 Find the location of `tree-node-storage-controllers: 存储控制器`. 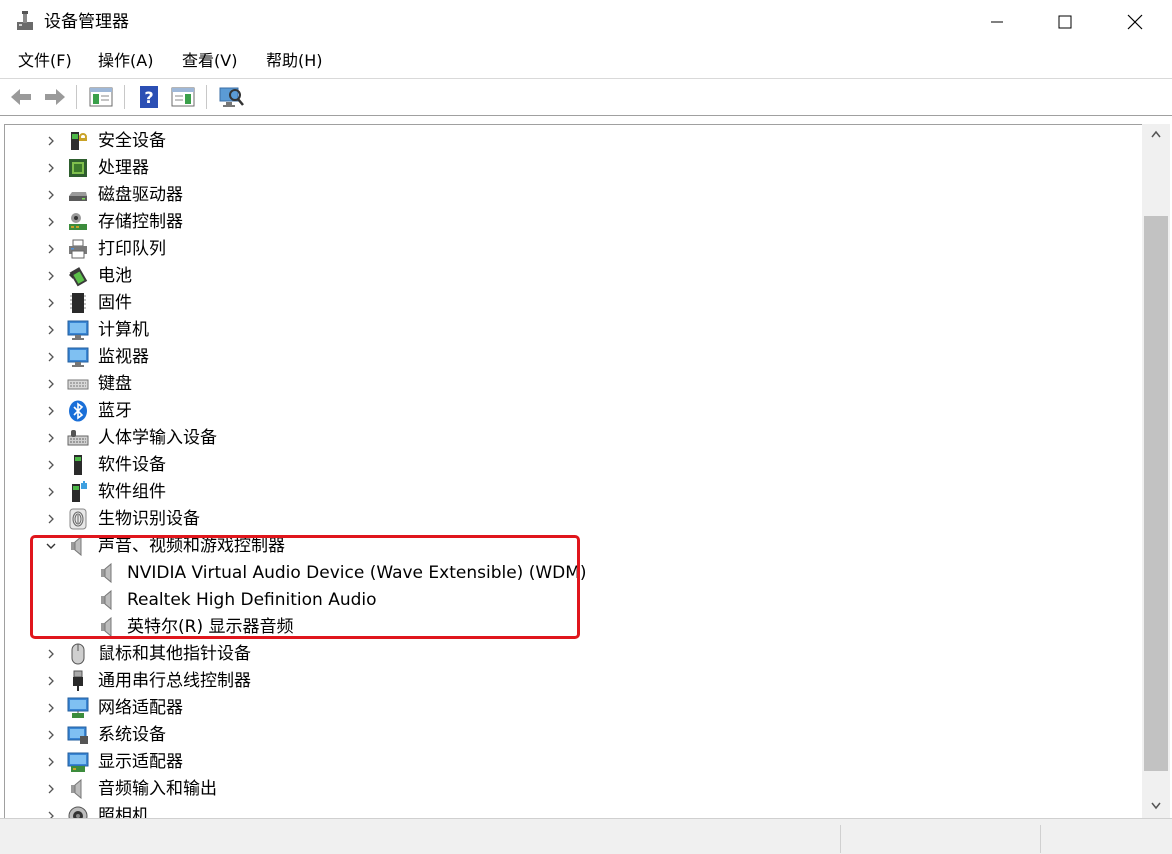

tree-node-storage-controllers: 存储控制器 is located at coordinates (565, 221).